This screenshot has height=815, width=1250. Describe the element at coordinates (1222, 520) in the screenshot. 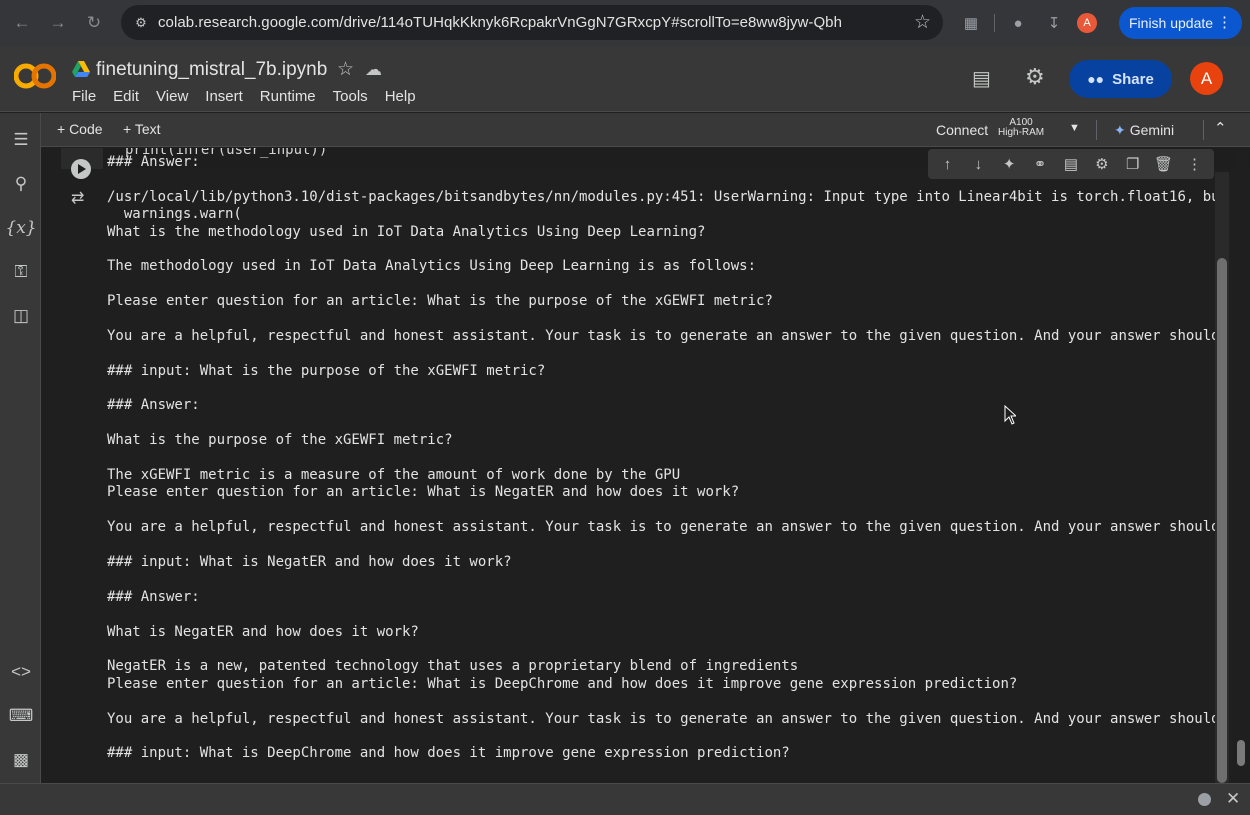

I see `output-scrollbar-thumb` at that location.